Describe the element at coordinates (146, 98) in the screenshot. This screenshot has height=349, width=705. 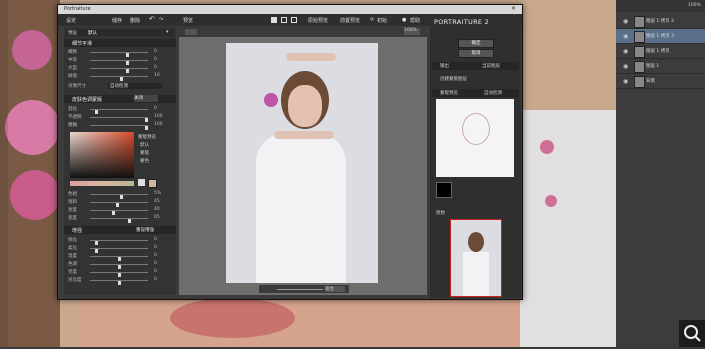
I see `skin-dropdown: 关闭` at that location.